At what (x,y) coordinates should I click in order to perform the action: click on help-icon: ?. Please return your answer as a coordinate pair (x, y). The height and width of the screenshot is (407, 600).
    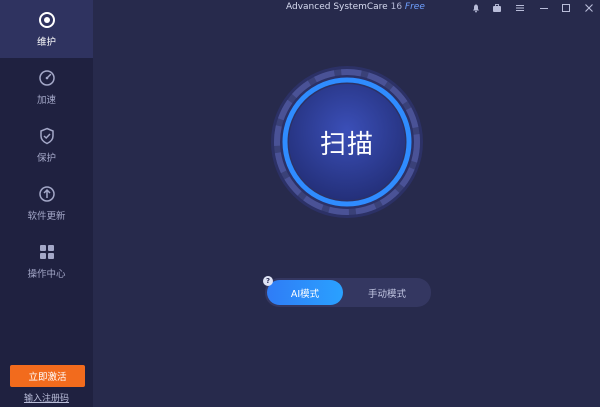
    Looking at the image, I should click on (268, 281).